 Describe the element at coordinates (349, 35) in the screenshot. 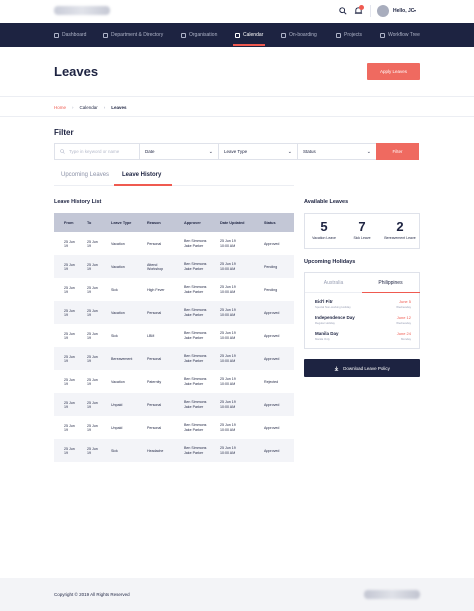

I see `nav-item-projects: Projects` at that location.